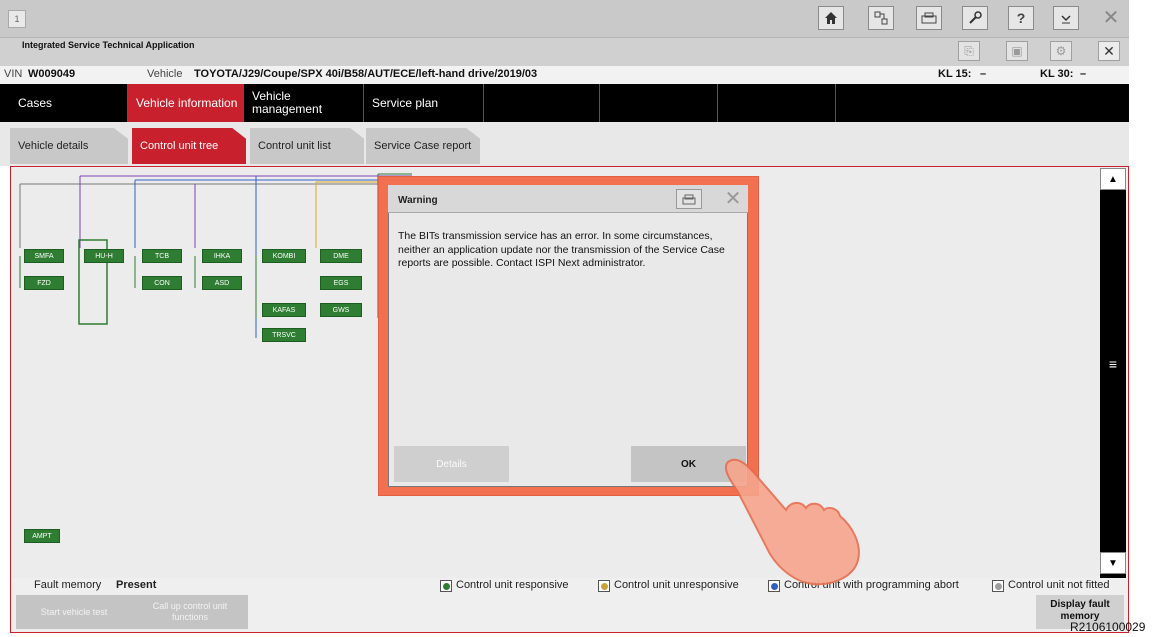 This screenshot has height=637, width=1171. I want to click on ecu-node: FZD, so click(44, 283).